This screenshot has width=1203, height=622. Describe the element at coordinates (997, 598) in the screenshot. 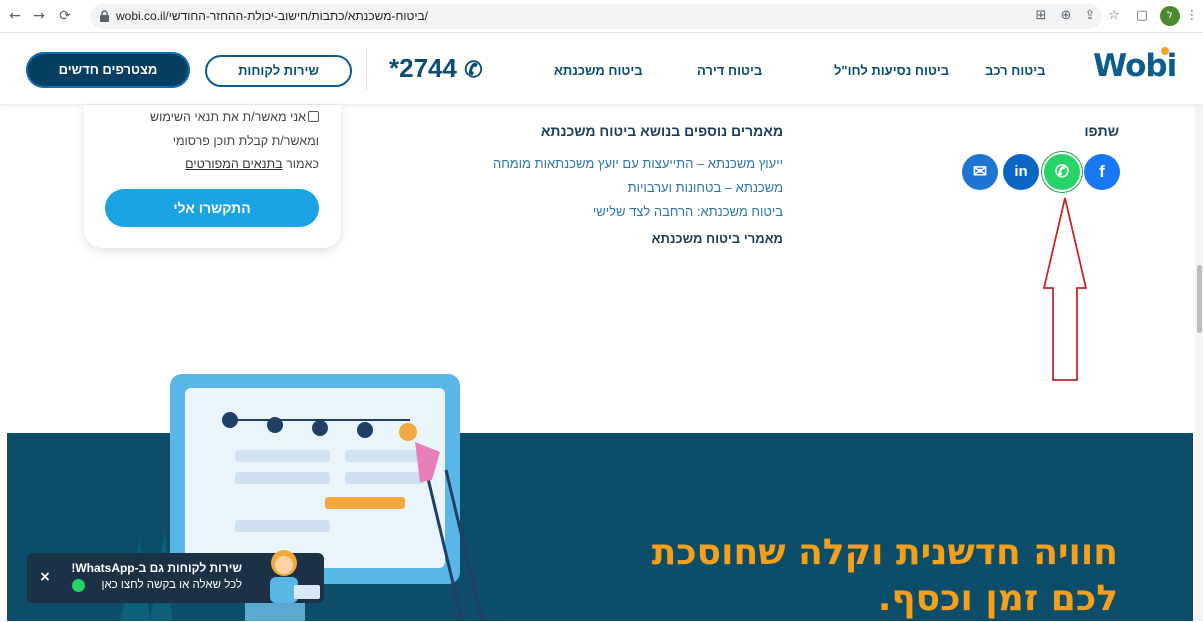

I see `hero-title-line-2: לכם זמן וכסף.` at that location.